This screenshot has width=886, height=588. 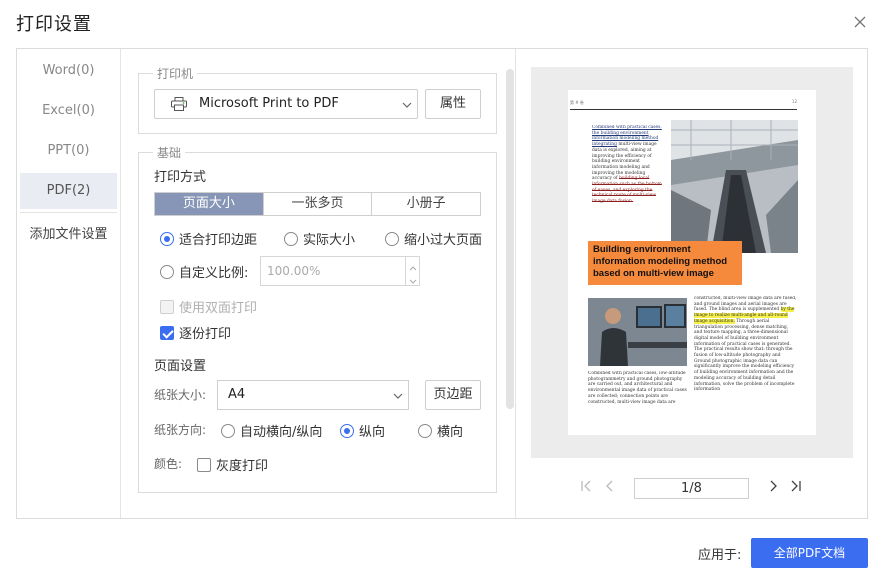 I want to click on tab-booklet: 小册子, so click(x=425, y=204).